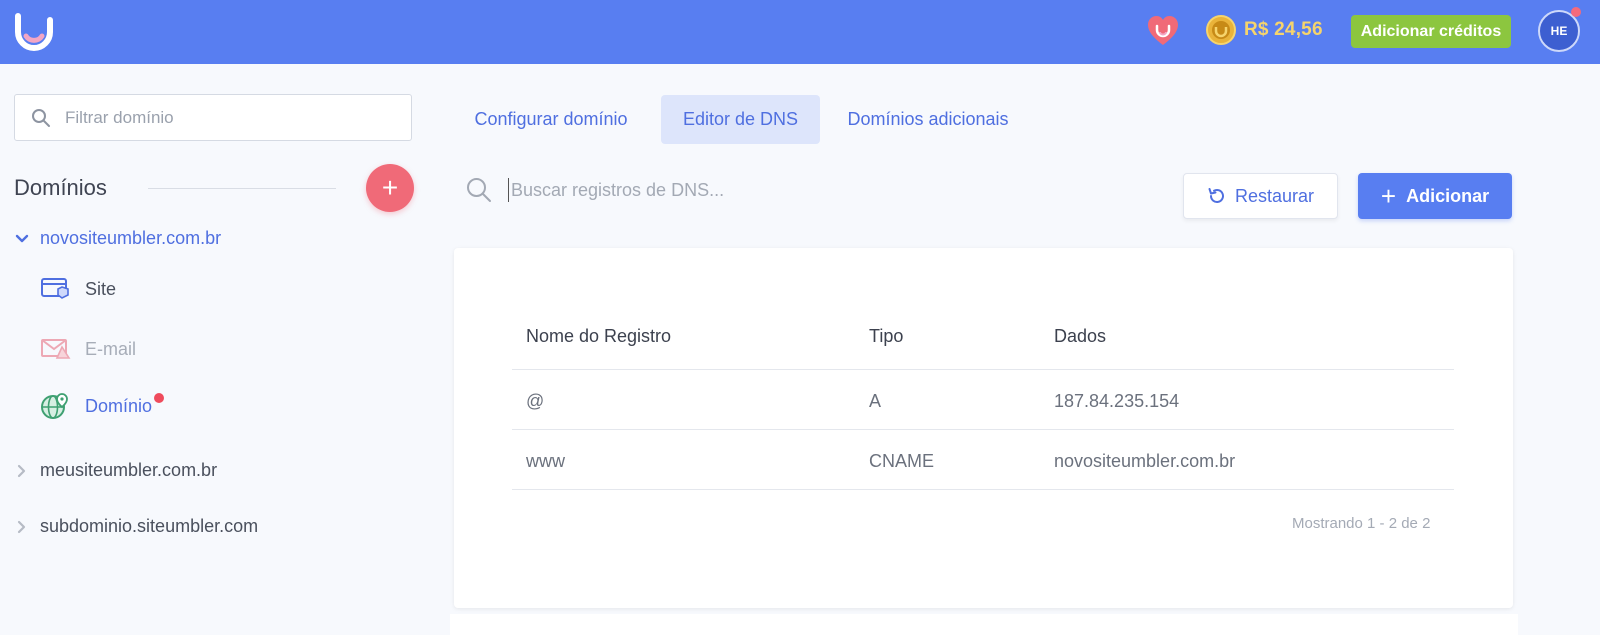 Image resolution: width=1600 pixels, height=635 pixels. I want to click on column-header-data: Dados, so click(1080, 336).